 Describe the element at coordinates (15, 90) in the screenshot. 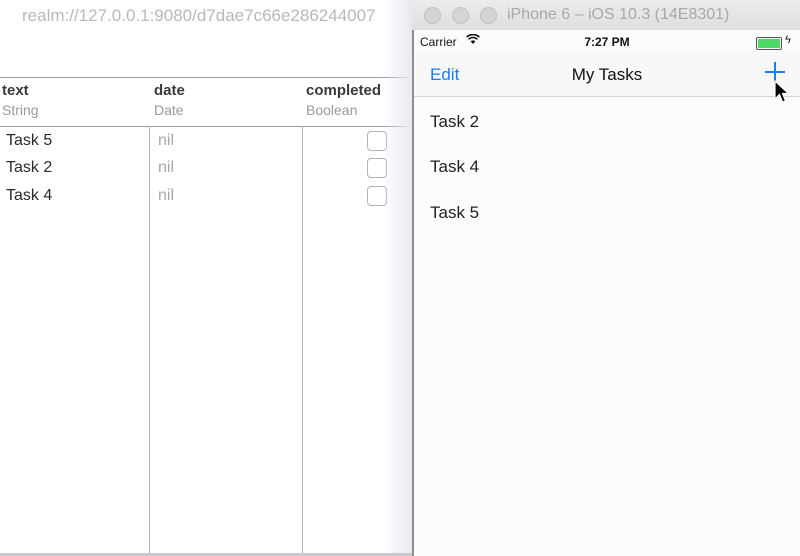

I see `column-name: text` at that location.